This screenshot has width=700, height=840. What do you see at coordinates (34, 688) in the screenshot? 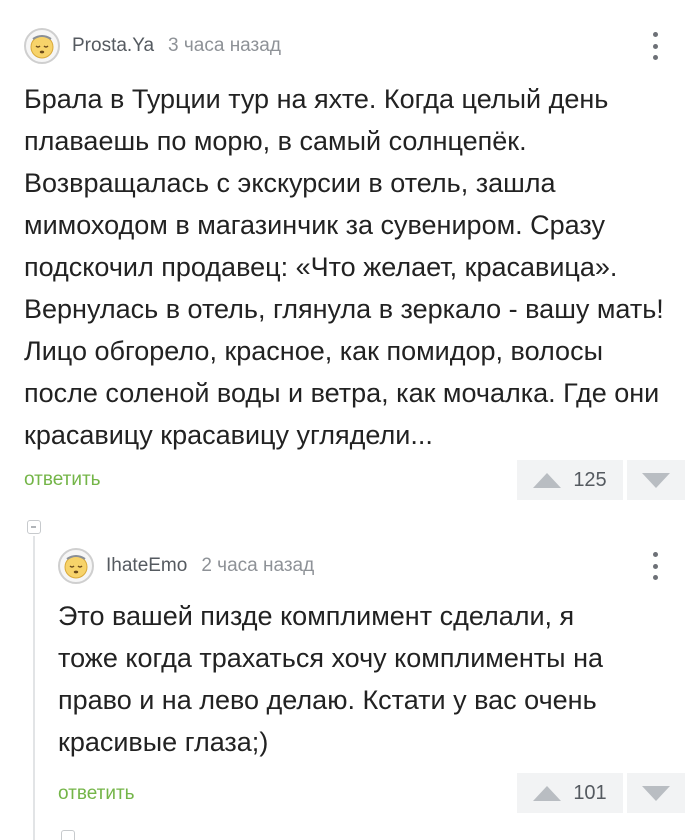
I see `thread-line` at bounding box center [34, 688].